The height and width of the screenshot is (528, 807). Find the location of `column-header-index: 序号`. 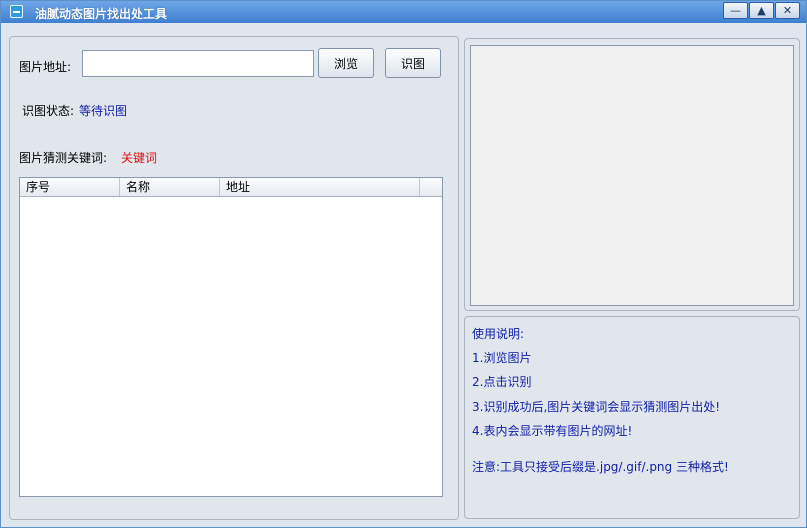

column-header-index: 序号 is located at coordinates (70, 187).